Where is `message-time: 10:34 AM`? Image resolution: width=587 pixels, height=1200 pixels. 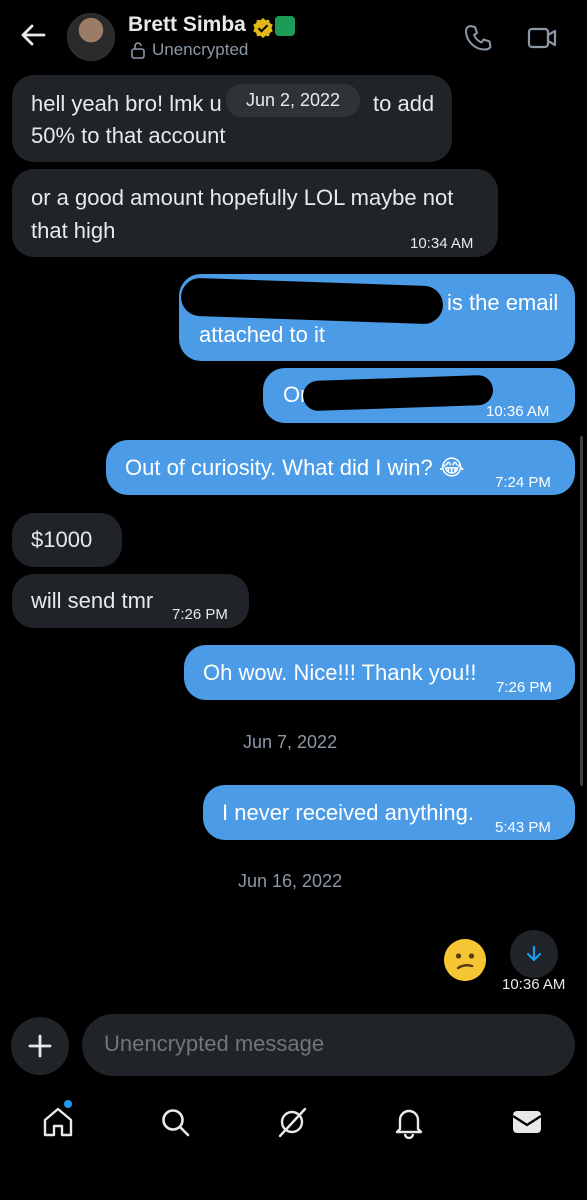
message-time: 10:34 AM is located at coordinates (442, 243).